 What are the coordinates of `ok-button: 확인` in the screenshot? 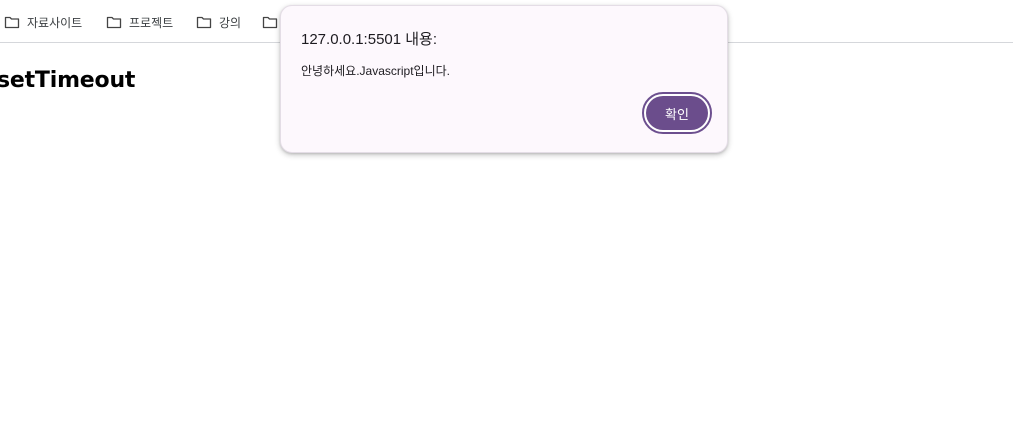 It's located at (677, 113).